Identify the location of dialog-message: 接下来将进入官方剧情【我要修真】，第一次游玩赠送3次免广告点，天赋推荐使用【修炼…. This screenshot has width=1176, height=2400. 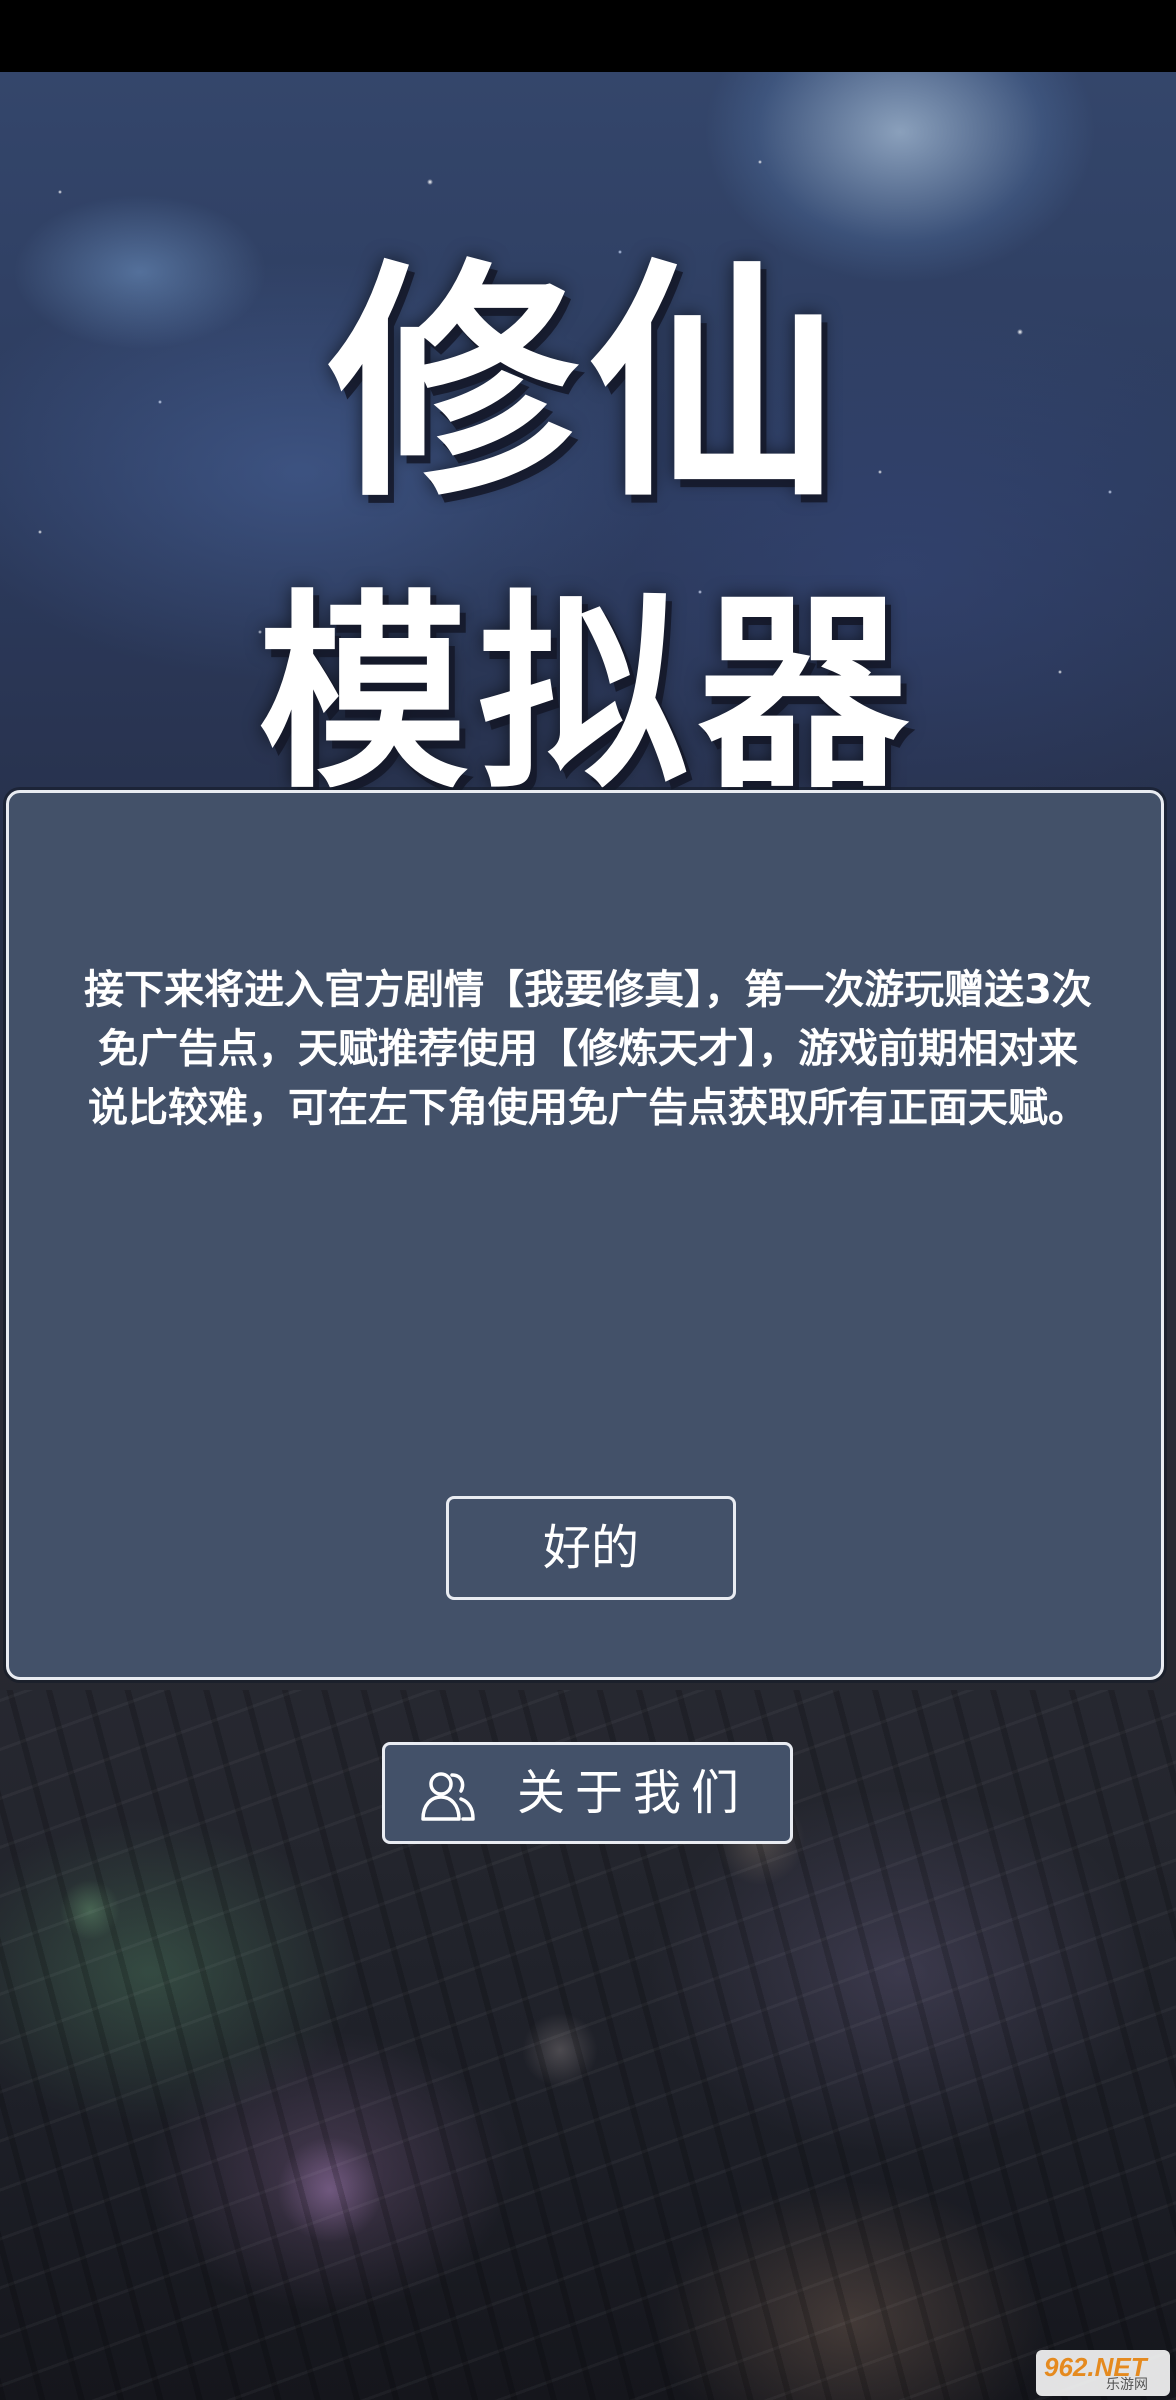
(588, 1049).